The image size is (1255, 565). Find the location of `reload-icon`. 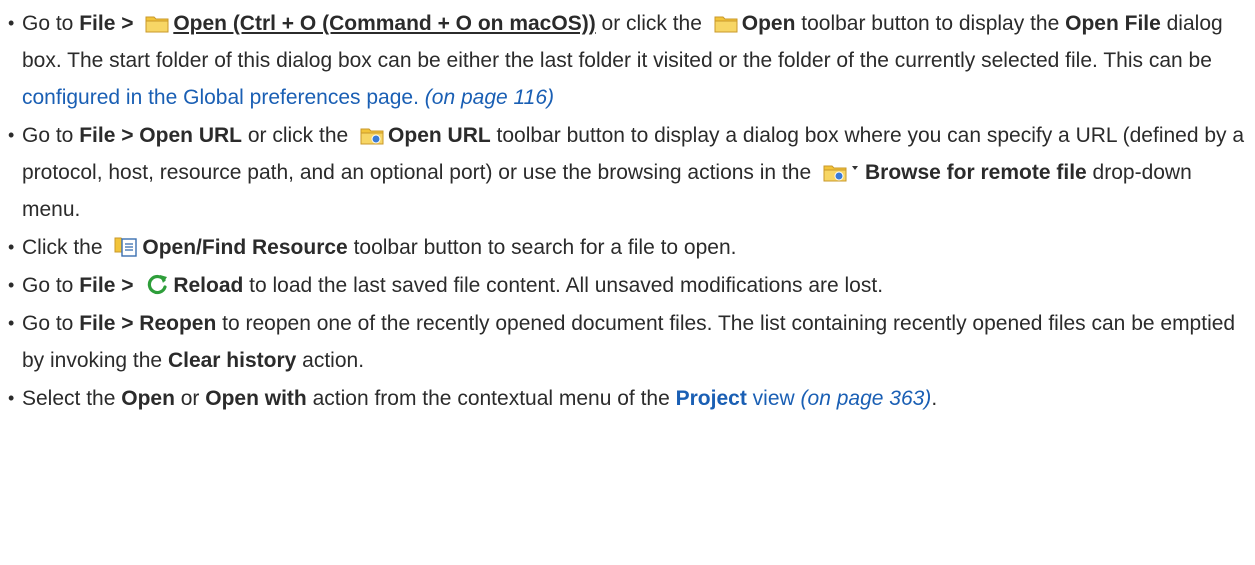

reload-icon is located at coordinates (157, 284).